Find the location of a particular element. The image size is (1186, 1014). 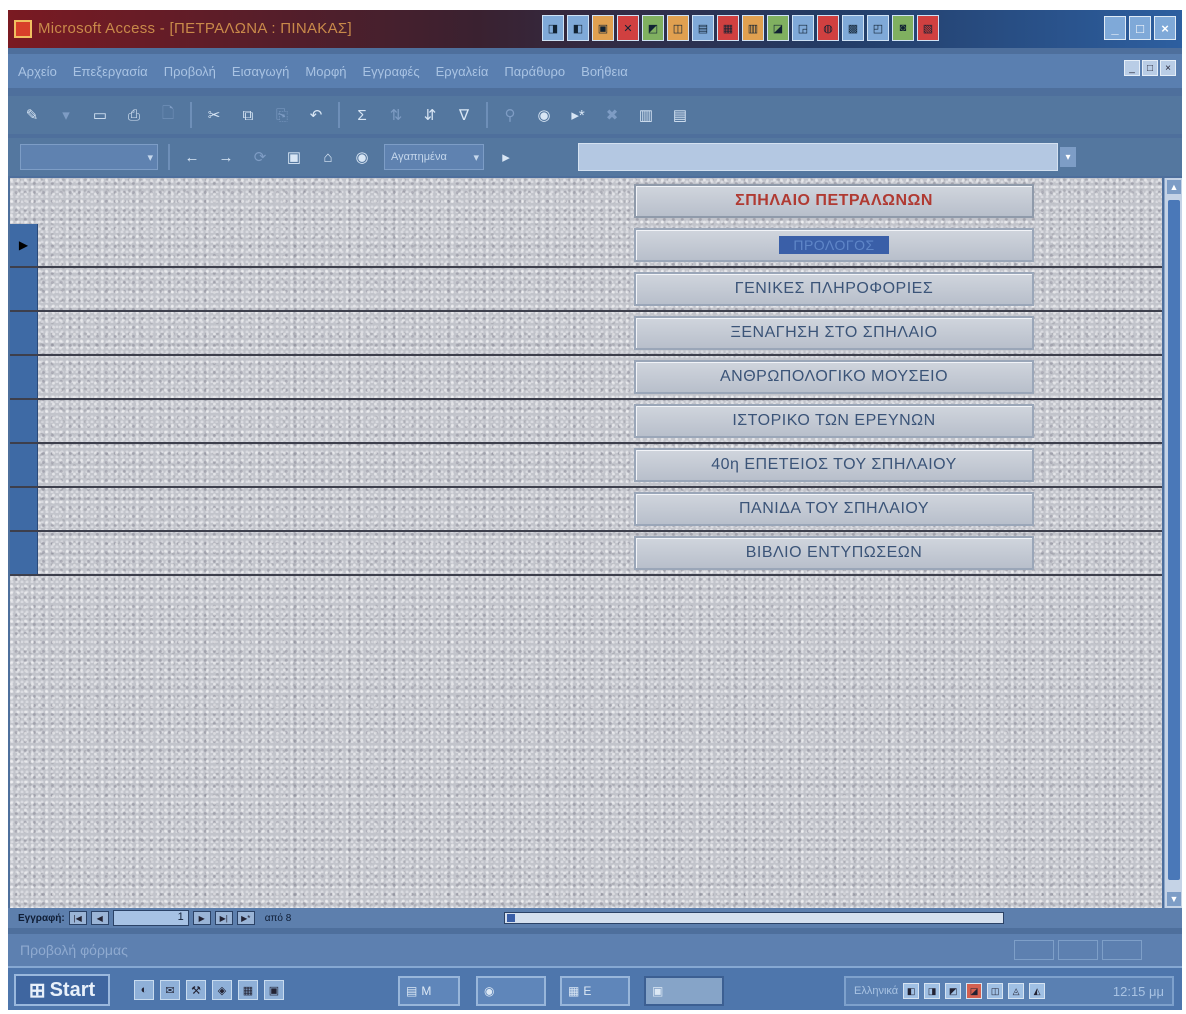

apply-filter-icon: ◉ is located at coordinates (544, 115).